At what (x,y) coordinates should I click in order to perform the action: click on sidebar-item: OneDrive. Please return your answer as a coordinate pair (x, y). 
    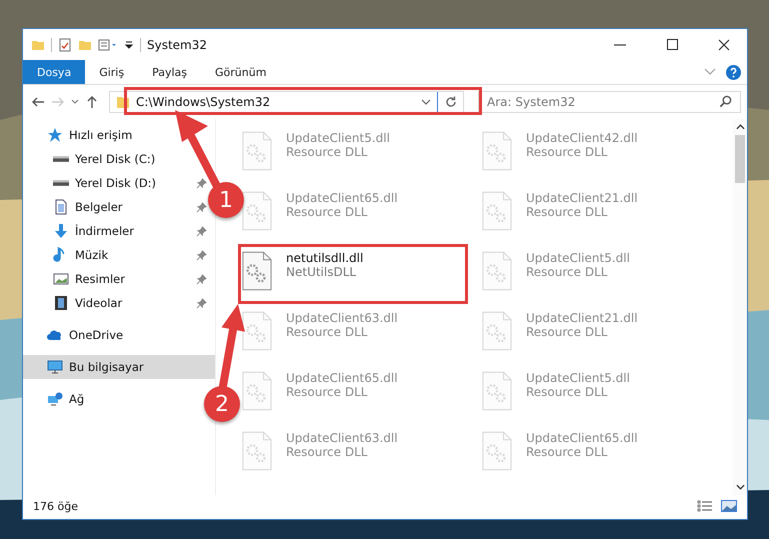
    Looking at the image, I should click on (76, 335).